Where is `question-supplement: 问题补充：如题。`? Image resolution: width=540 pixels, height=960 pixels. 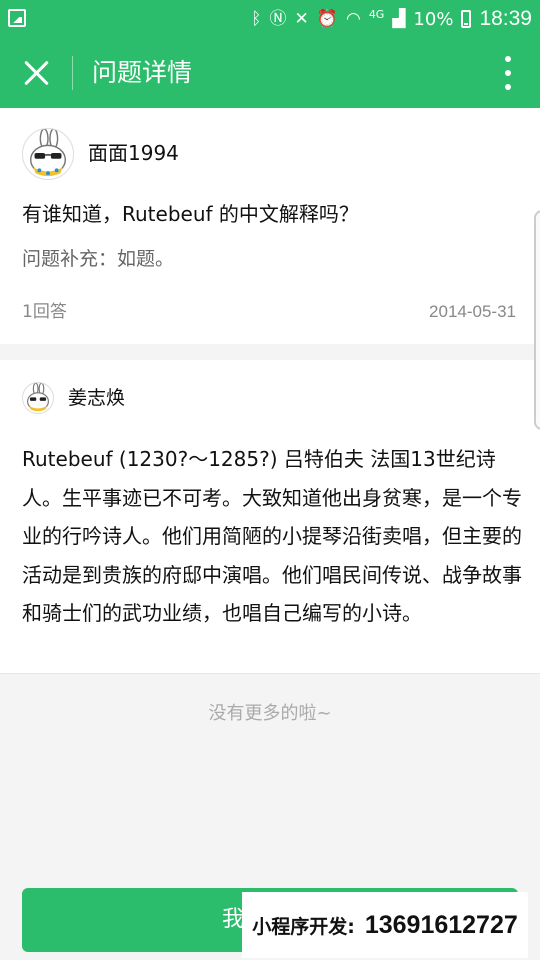 question-supplement: 问题补充：如题。 is located at coordinates (98, 259).